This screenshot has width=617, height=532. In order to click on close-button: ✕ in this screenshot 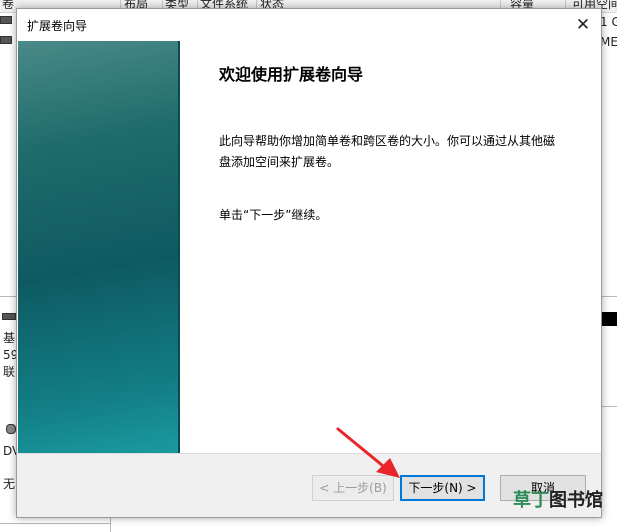, I will do `click(583, 25)`.